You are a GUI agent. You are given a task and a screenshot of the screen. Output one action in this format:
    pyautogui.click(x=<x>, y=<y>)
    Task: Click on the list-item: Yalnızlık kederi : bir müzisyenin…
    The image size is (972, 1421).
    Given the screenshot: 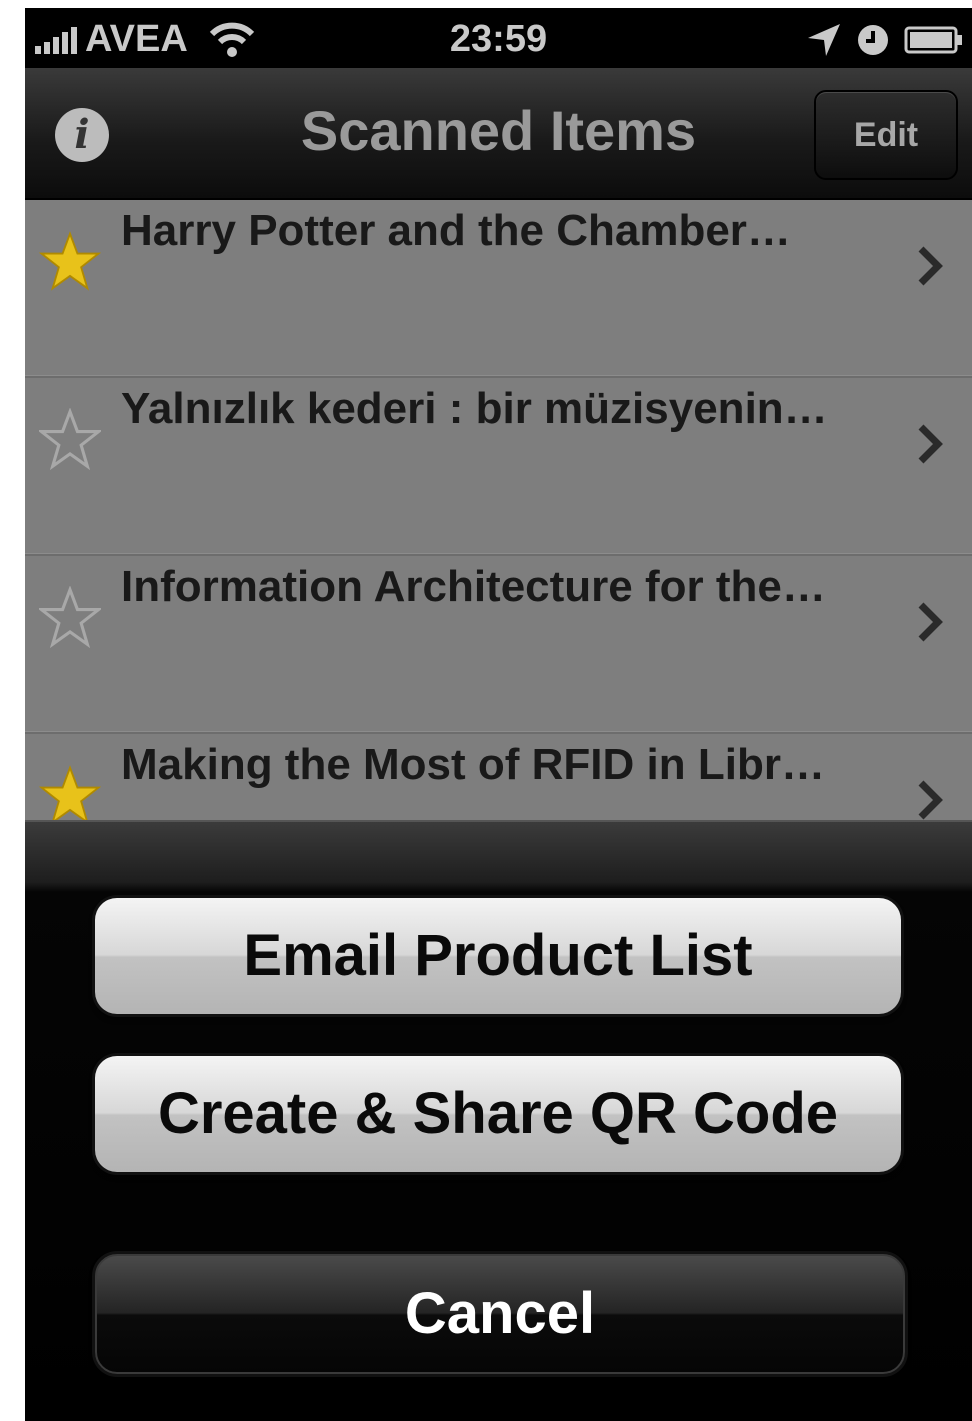 What is the action you would take?
    pyautogui.click(x=498, y=467)
    